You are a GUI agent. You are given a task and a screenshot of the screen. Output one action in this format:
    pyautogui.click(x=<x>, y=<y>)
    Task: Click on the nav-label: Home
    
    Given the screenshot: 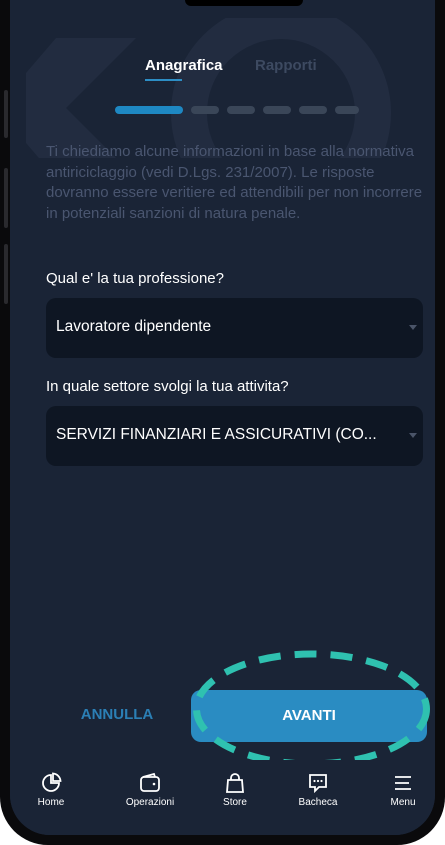 What is the action you would take?
    pyautogui.click(x=51, y=802)
    